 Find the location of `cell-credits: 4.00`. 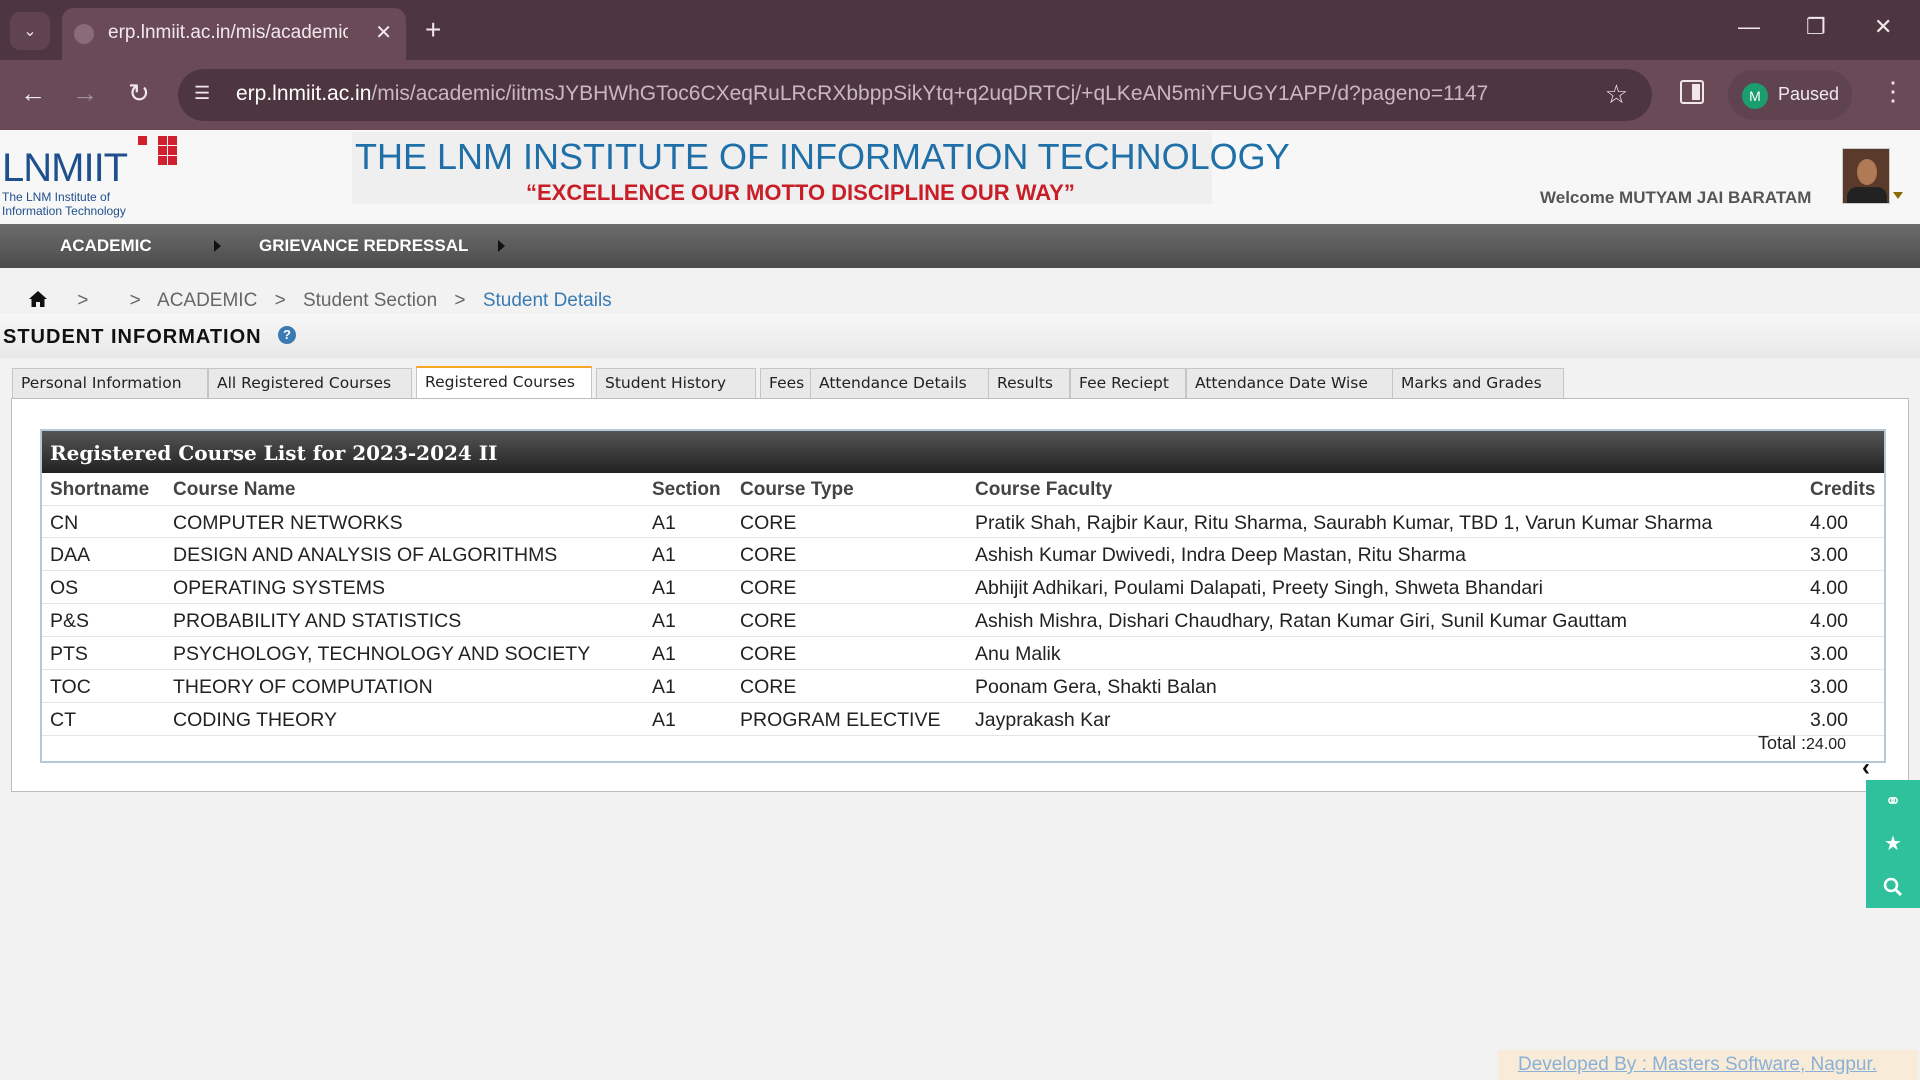

cell-credits: 4.00 is located at coordinates (1829, 621).